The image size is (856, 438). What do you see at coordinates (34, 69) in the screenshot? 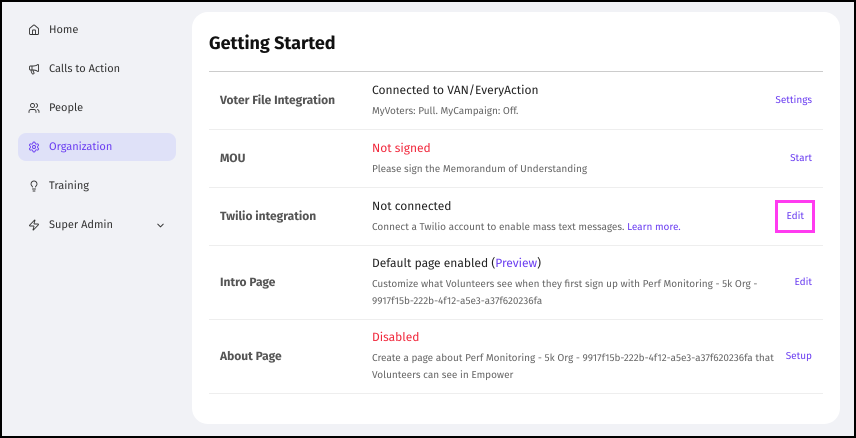
I see `megaphone-icon` at bounding box center [34, 69].